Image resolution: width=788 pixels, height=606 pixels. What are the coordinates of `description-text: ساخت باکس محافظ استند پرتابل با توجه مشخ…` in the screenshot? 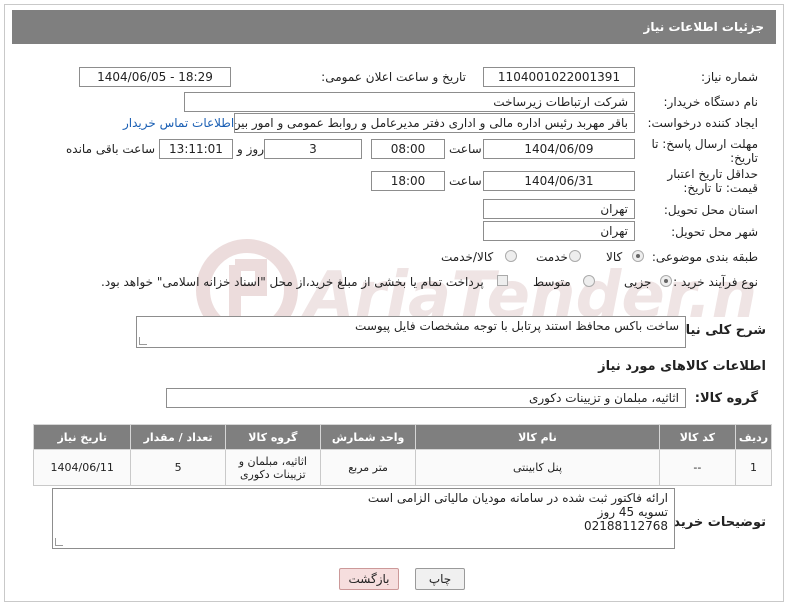 It's located at (517, 326).